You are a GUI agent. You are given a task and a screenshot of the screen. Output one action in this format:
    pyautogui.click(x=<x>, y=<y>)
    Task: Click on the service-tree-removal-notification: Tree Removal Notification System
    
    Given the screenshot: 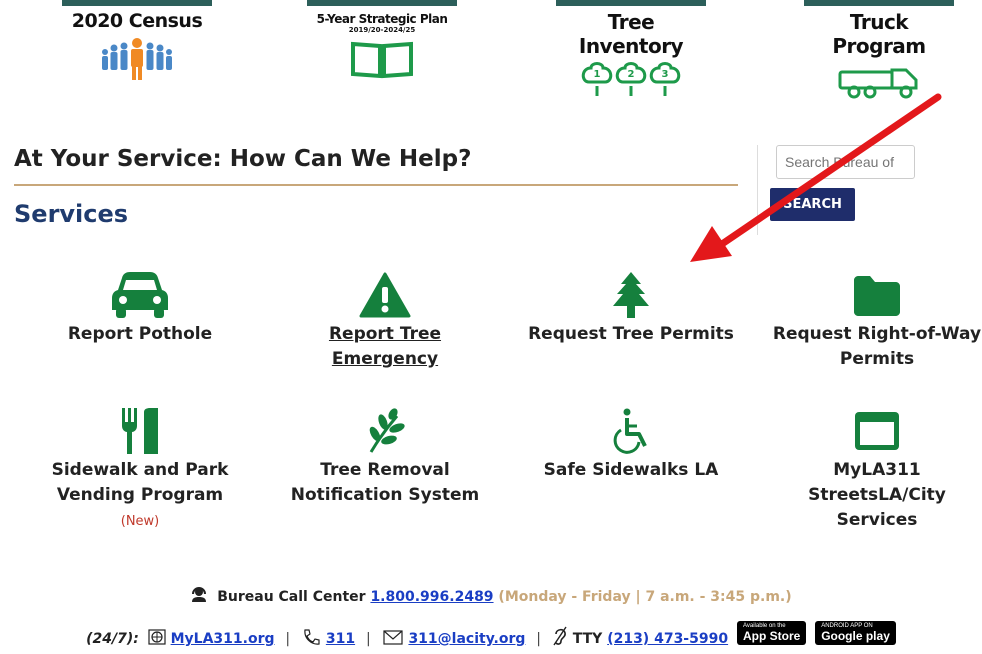 What is the action you would take?
    pyautogui.click(x=385, y=458)
    